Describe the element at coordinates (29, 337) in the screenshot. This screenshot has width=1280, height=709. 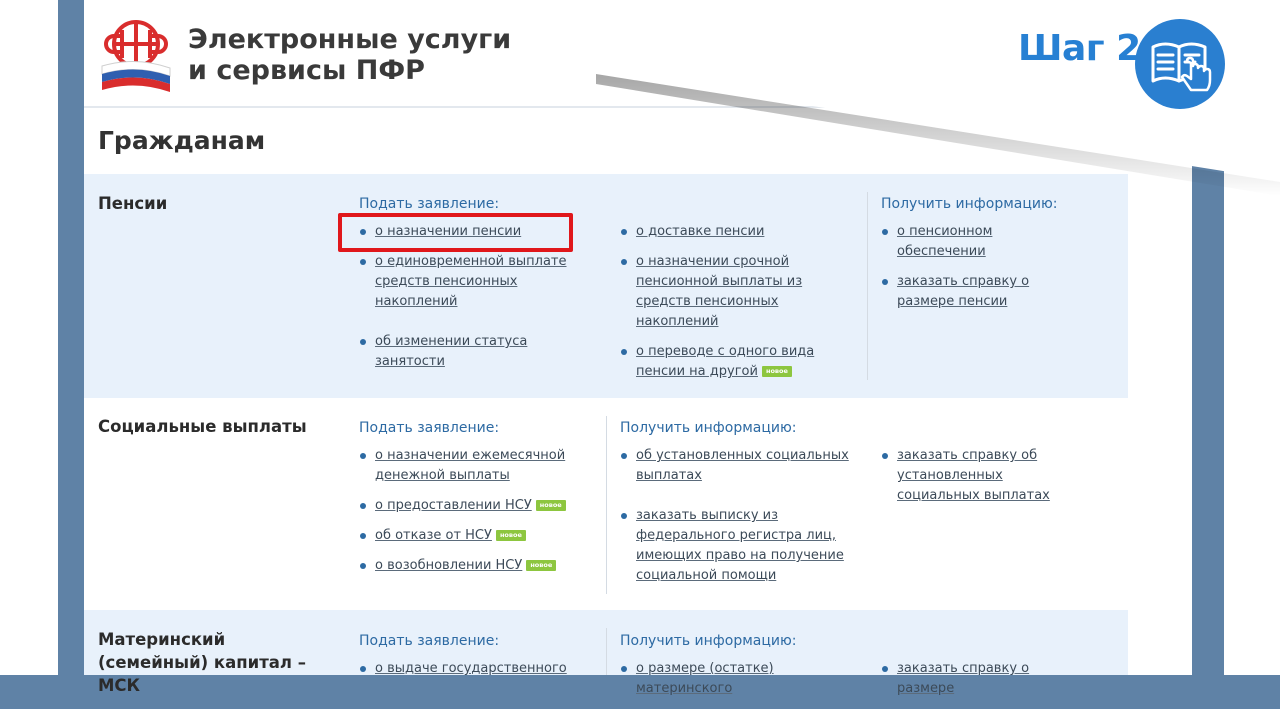
I see `page-edge-left` at that location.